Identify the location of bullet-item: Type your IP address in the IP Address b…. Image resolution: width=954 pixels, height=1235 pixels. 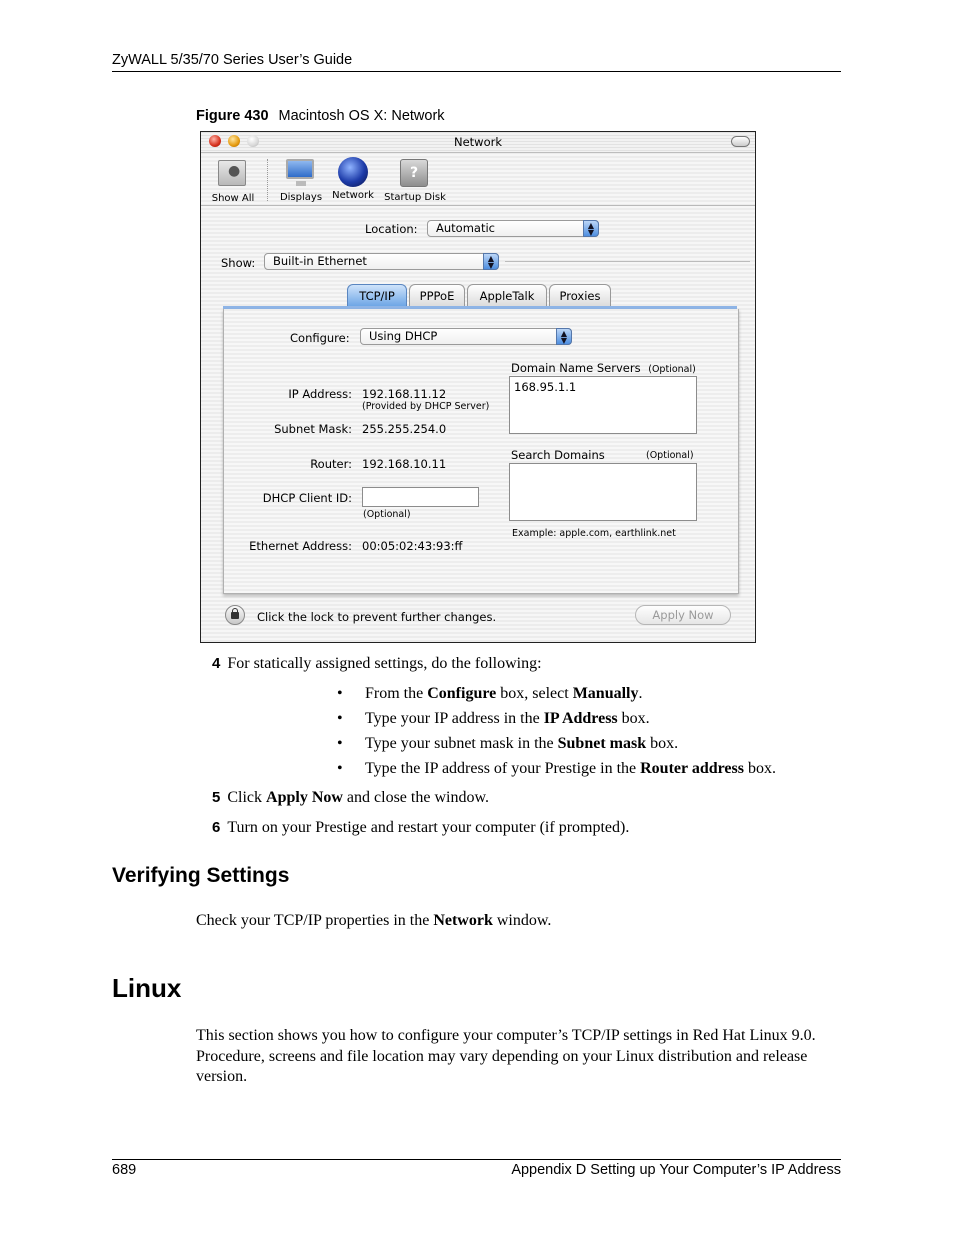
(507, 718).